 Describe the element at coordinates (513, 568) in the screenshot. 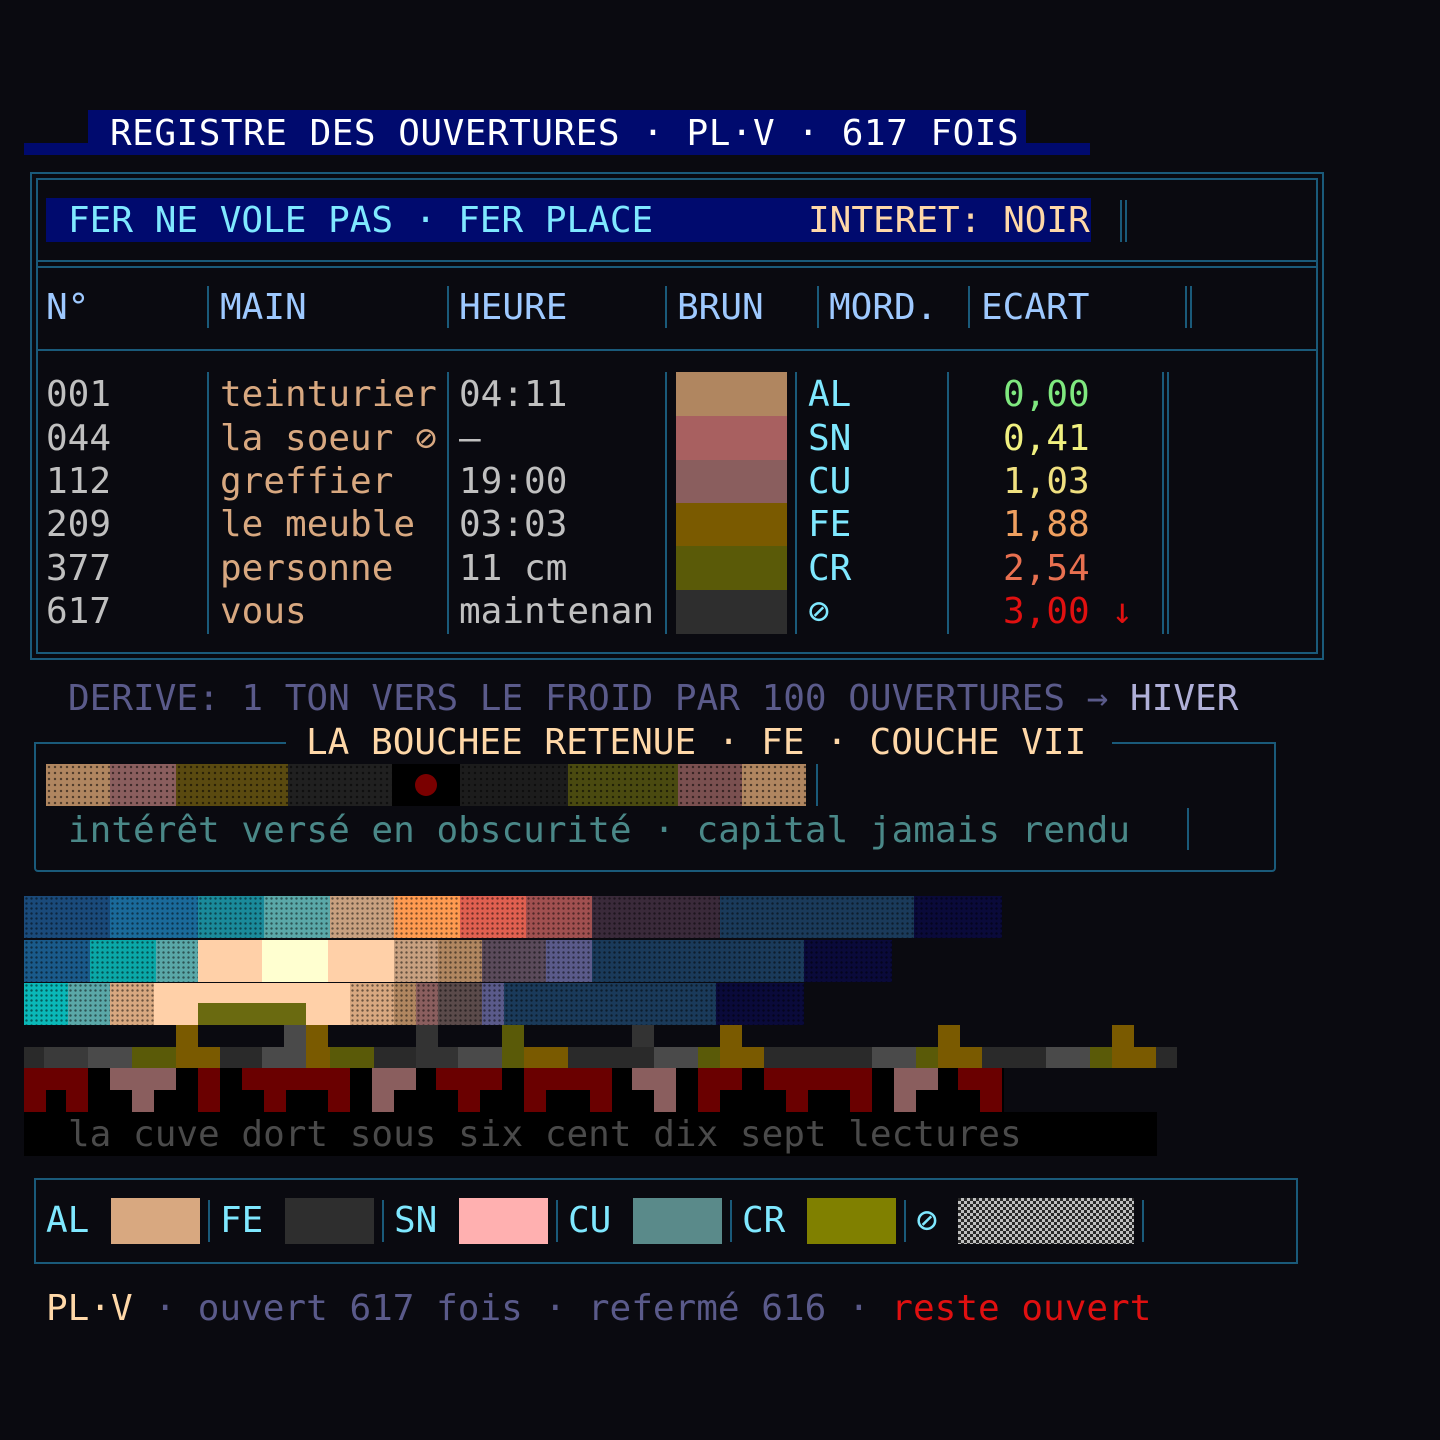

I see `cell-time: 11 cm` at that location.